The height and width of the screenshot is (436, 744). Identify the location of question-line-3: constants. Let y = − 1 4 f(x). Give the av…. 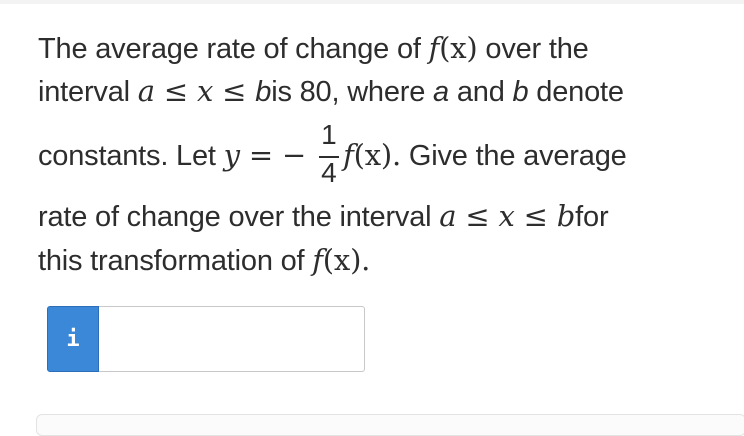
(332, 154).